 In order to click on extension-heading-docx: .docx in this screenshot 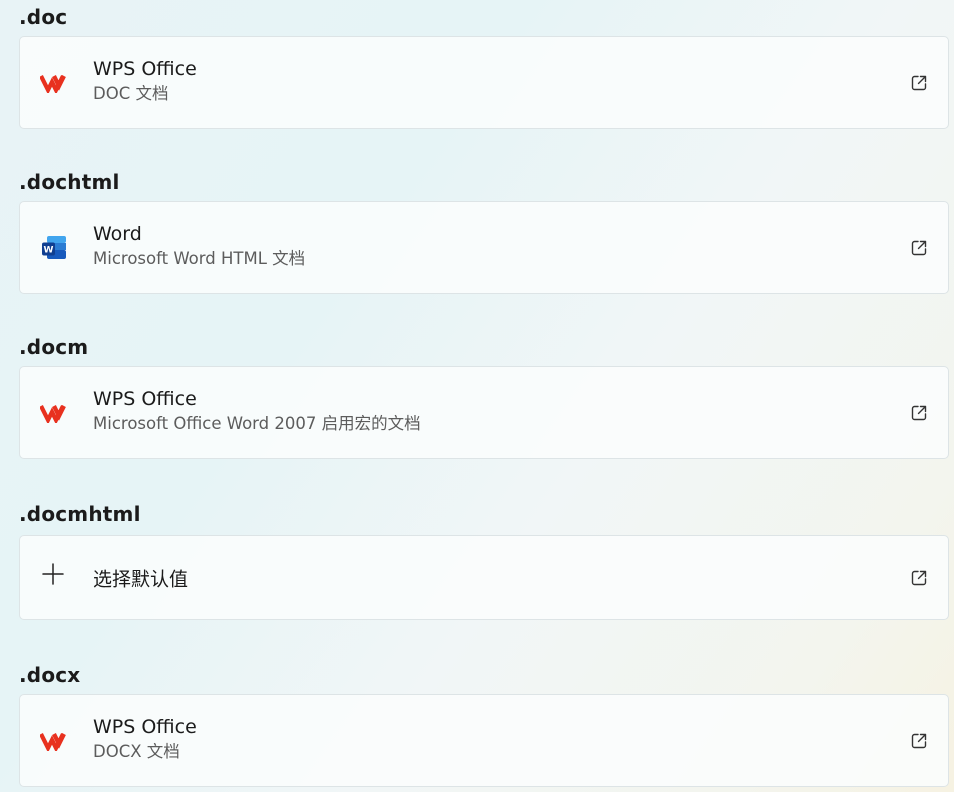, I will do `click(50, 675)`.